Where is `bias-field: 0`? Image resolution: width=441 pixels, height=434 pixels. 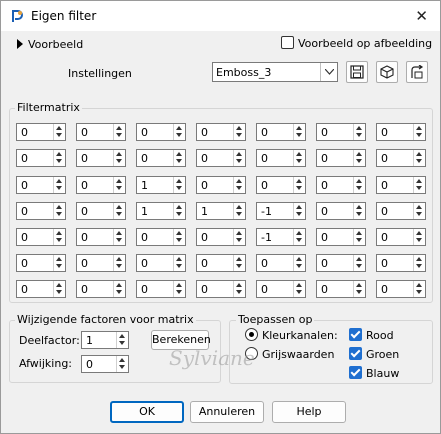 bias-field: 0 is located at coordinates (105, 364).